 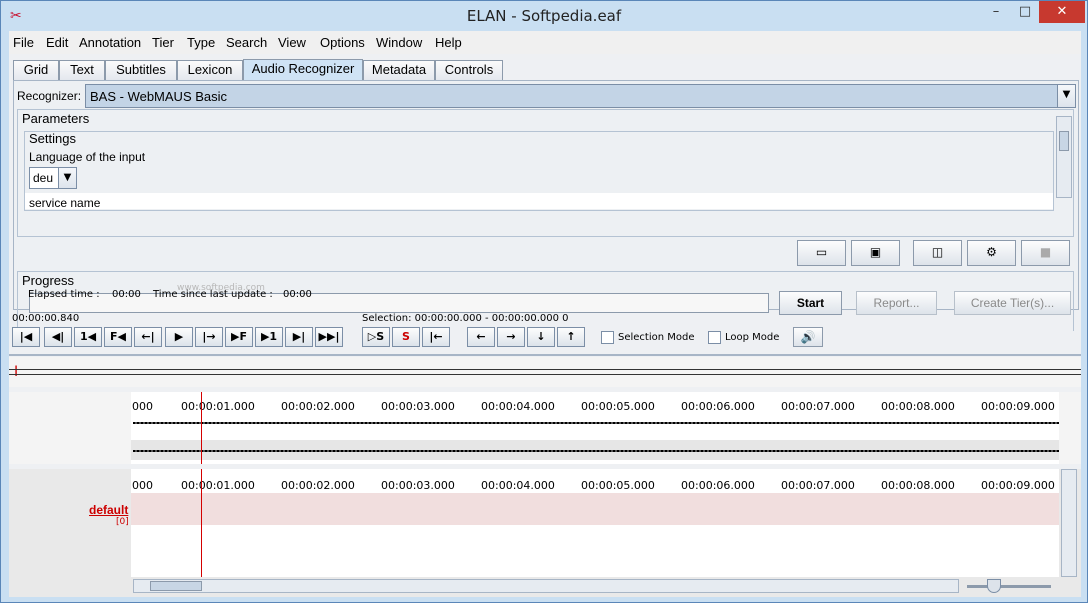 What do you see at coordinates (46, 318) in the screenshot?
I see `current-time: 00:00:00.840` at bounding box center [46, 318].